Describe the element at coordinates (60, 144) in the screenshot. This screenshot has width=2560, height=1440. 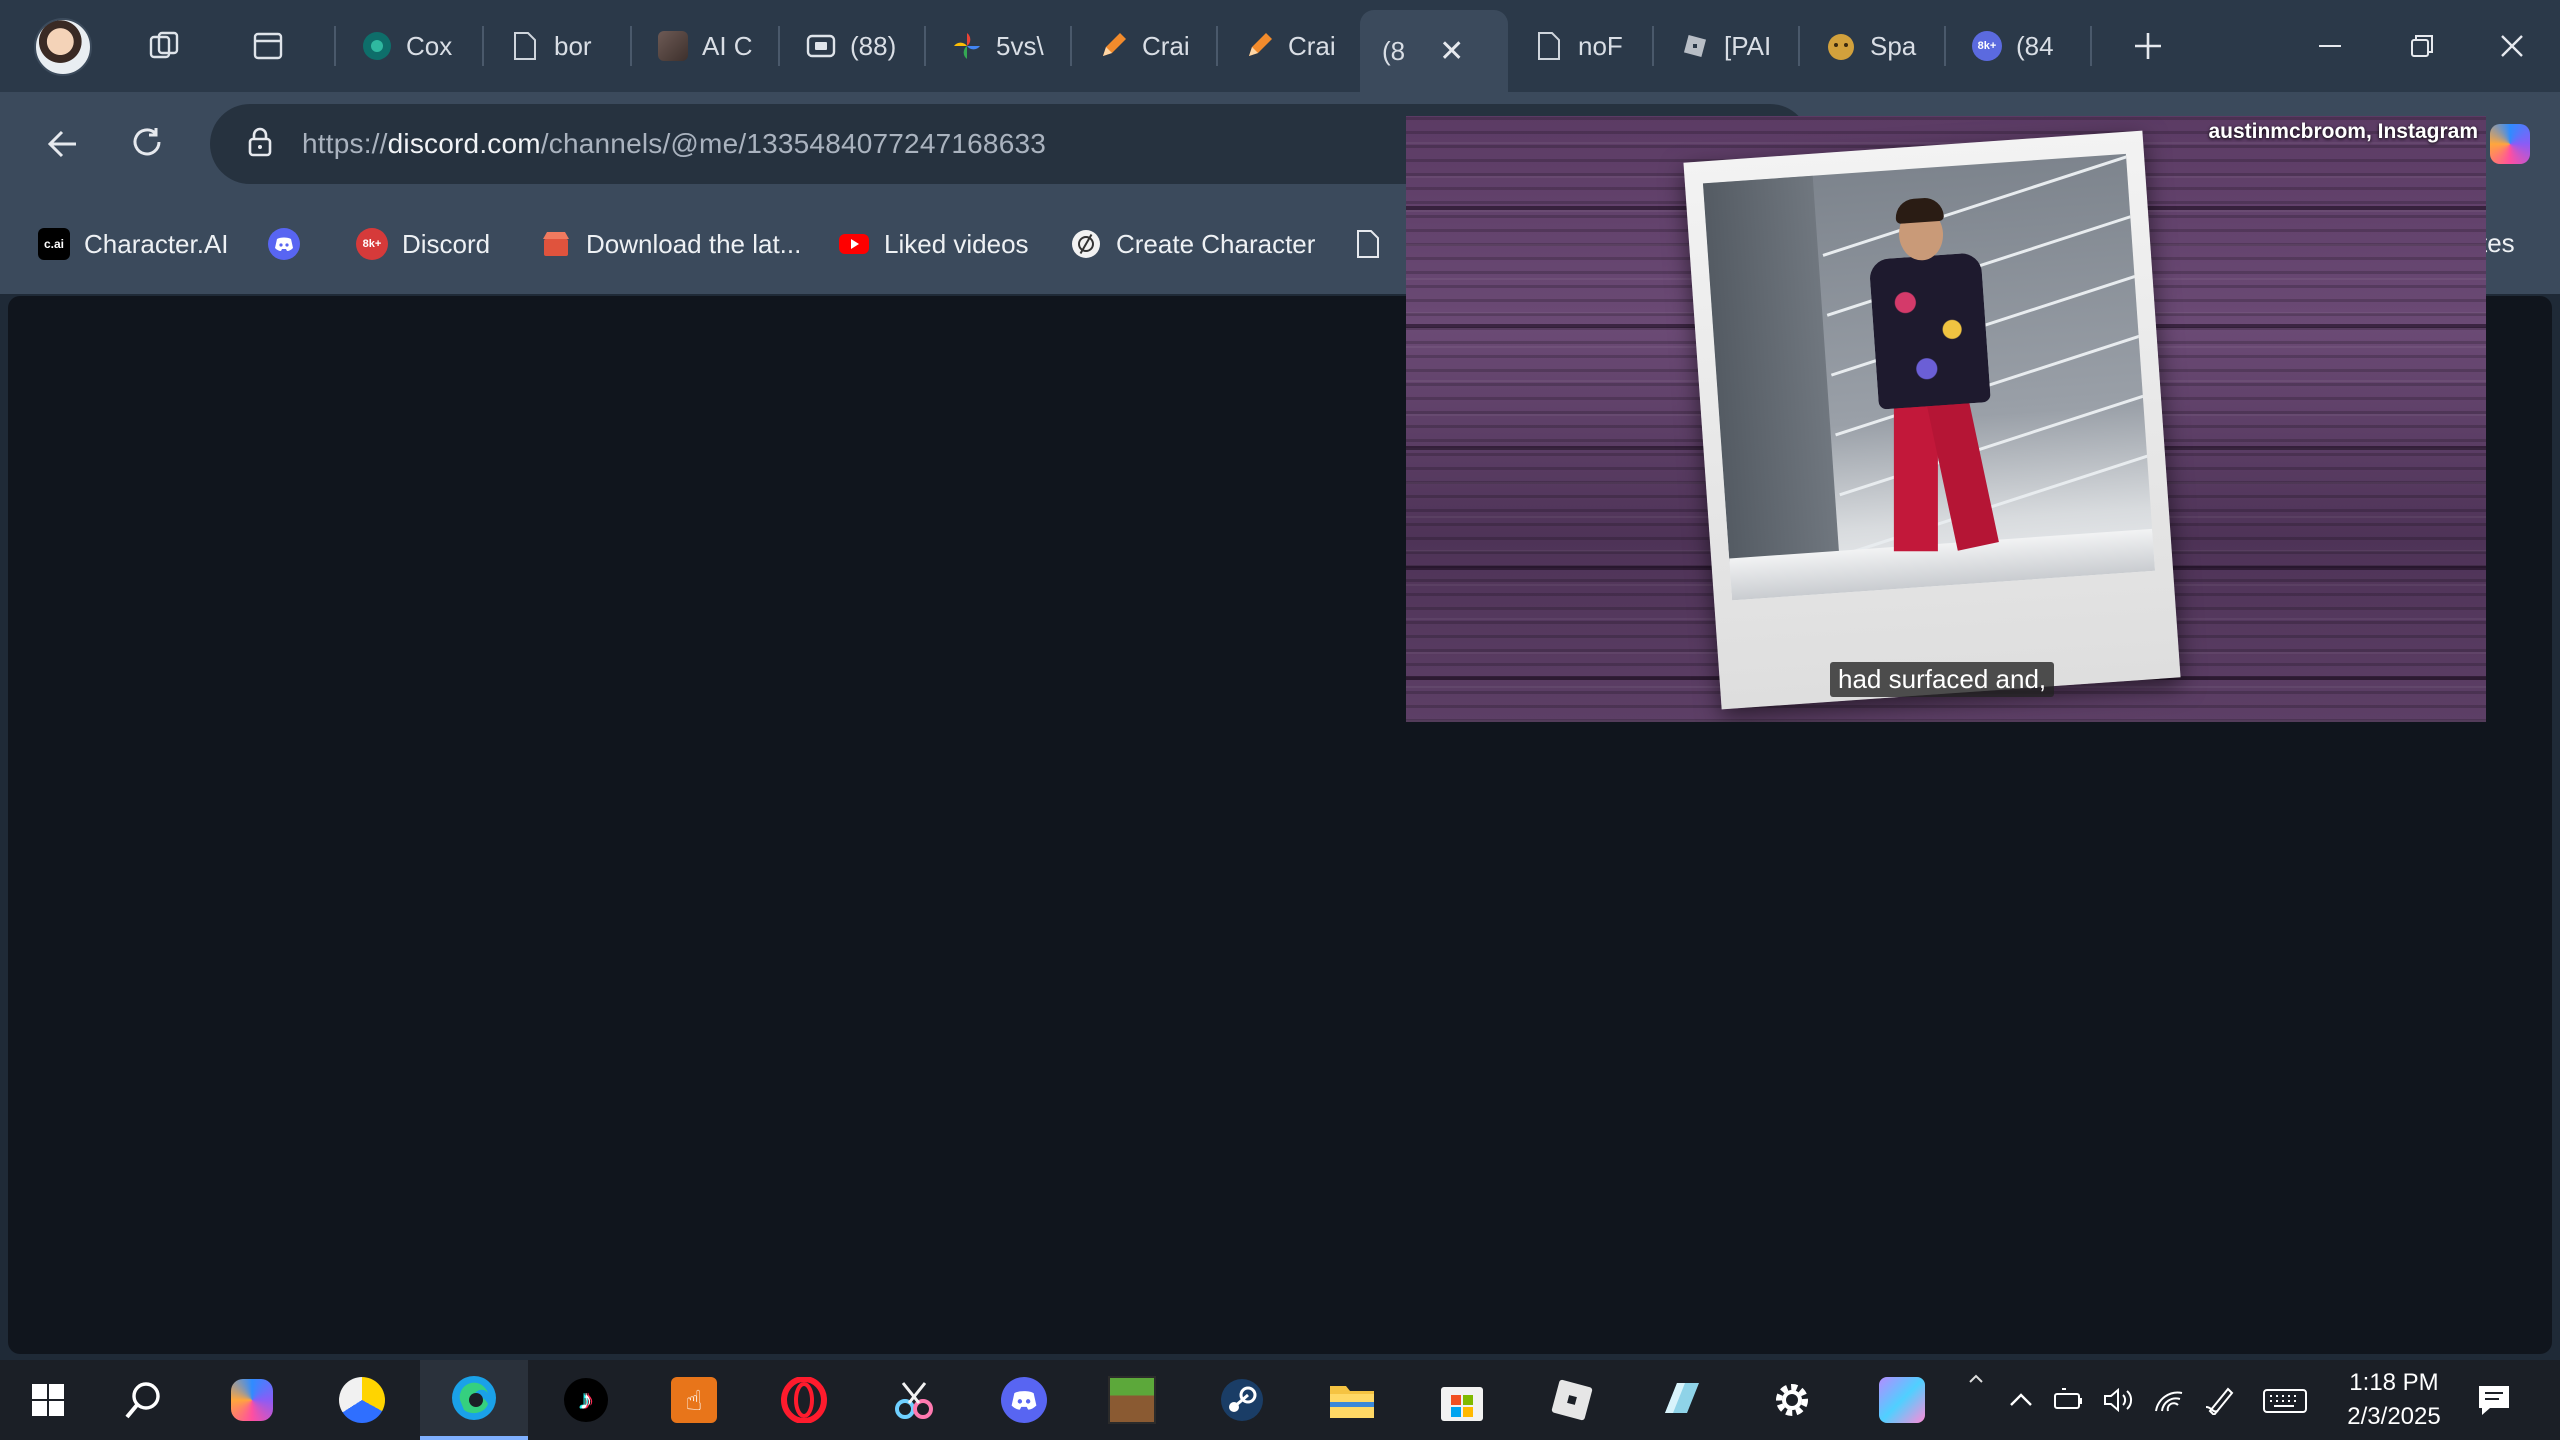
I see `back-arrow-icon` at that location.